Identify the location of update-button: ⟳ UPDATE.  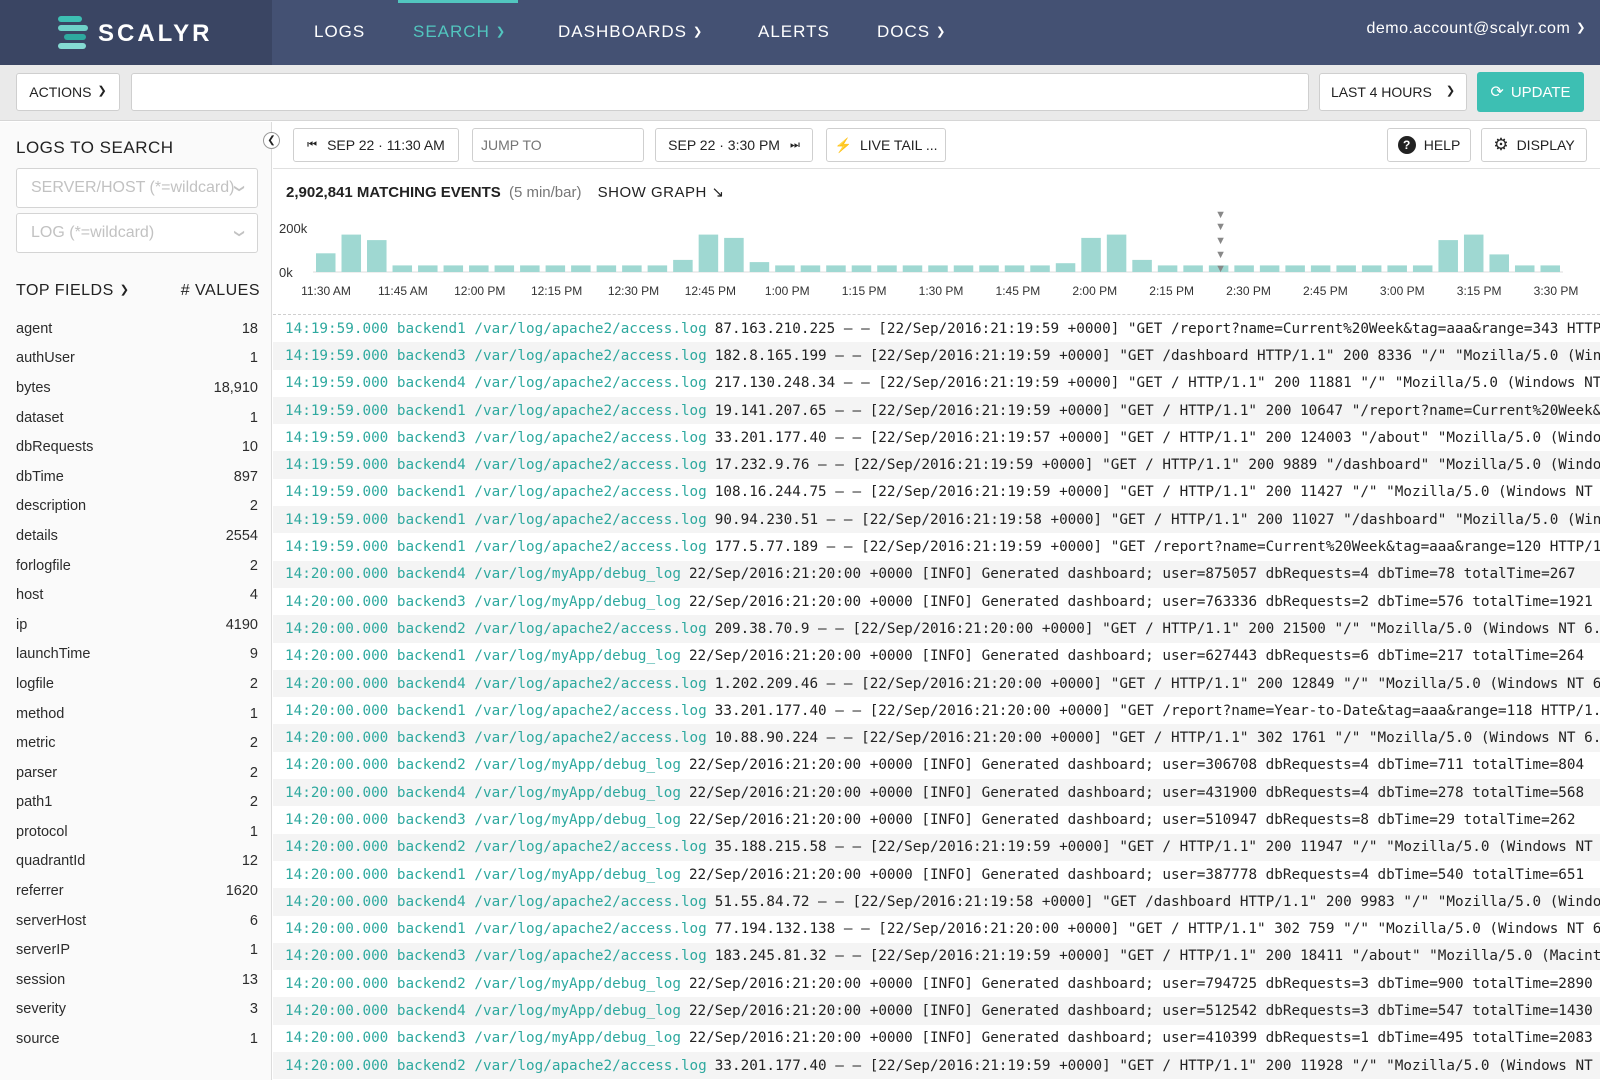
(1530, 92).